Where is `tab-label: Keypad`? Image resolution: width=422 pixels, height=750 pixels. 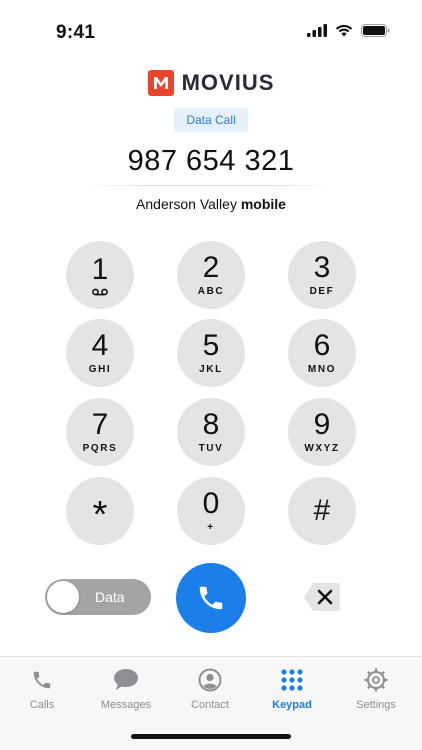
tab-label: Keypad is located at coordinates (292, 705).